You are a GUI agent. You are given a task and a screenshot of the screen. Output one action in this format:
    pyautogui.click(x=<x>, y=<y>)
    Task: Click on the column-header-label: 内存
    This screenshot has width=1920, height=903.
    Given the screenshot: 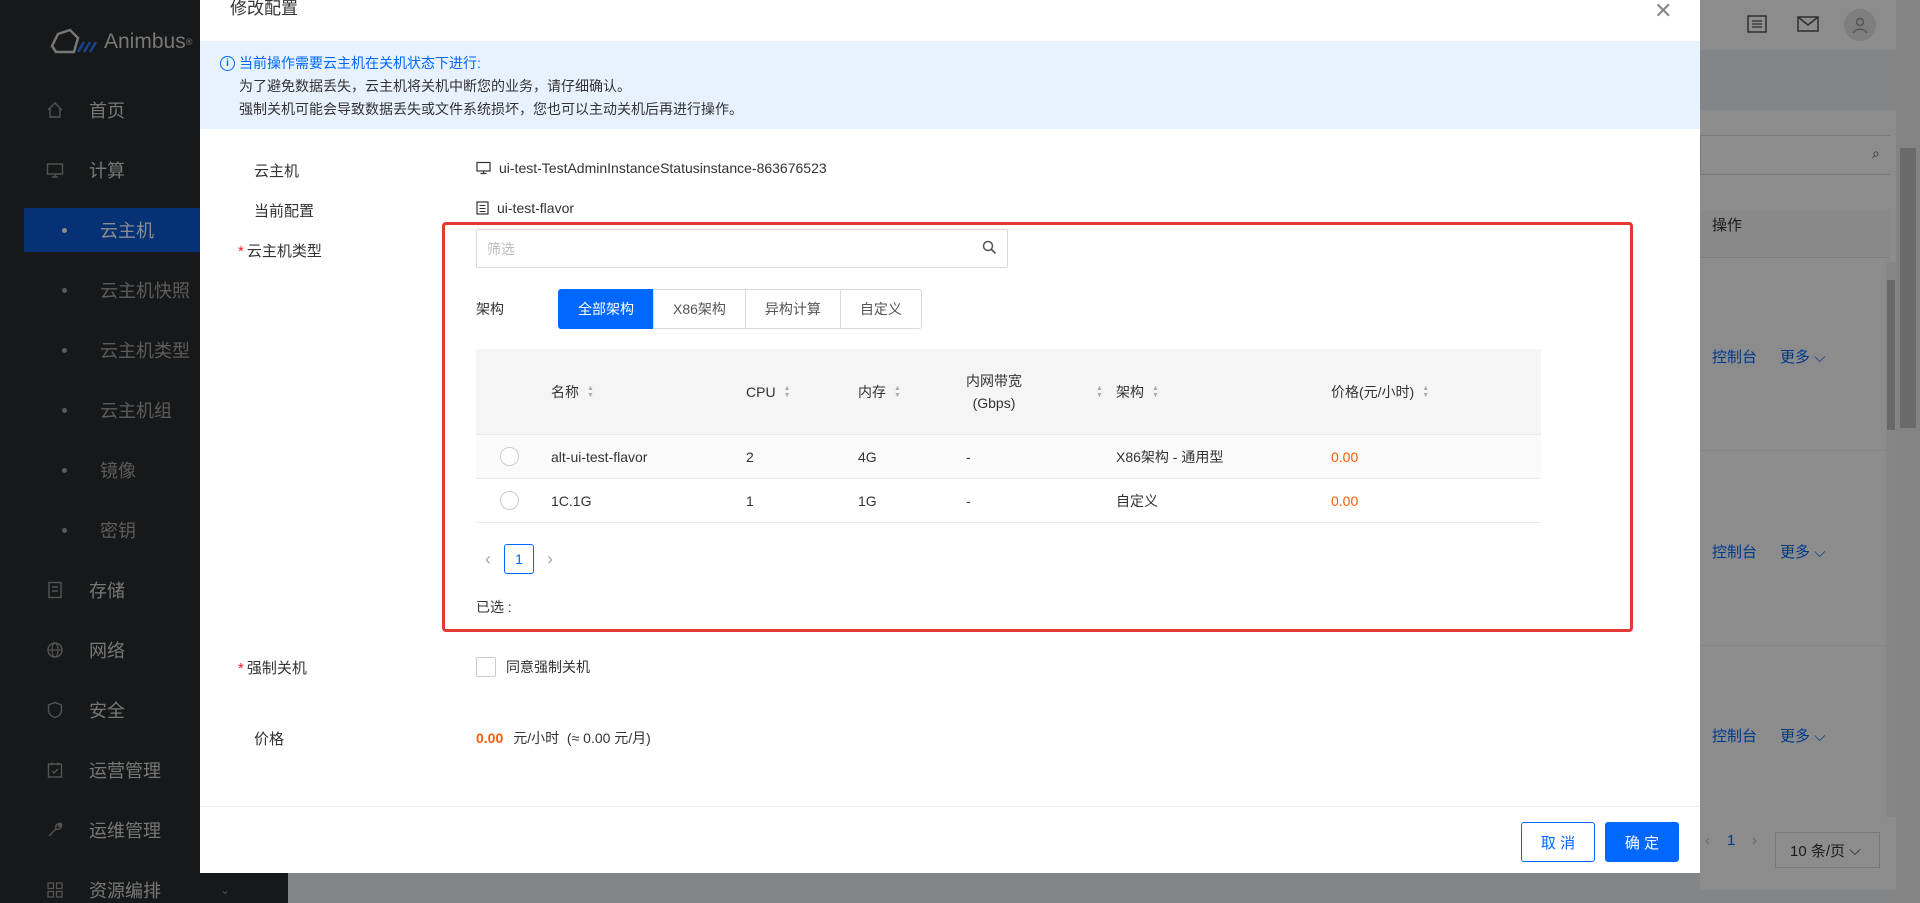 What is the action you would take?
    pyautogui.click(x=872, y=392)
    